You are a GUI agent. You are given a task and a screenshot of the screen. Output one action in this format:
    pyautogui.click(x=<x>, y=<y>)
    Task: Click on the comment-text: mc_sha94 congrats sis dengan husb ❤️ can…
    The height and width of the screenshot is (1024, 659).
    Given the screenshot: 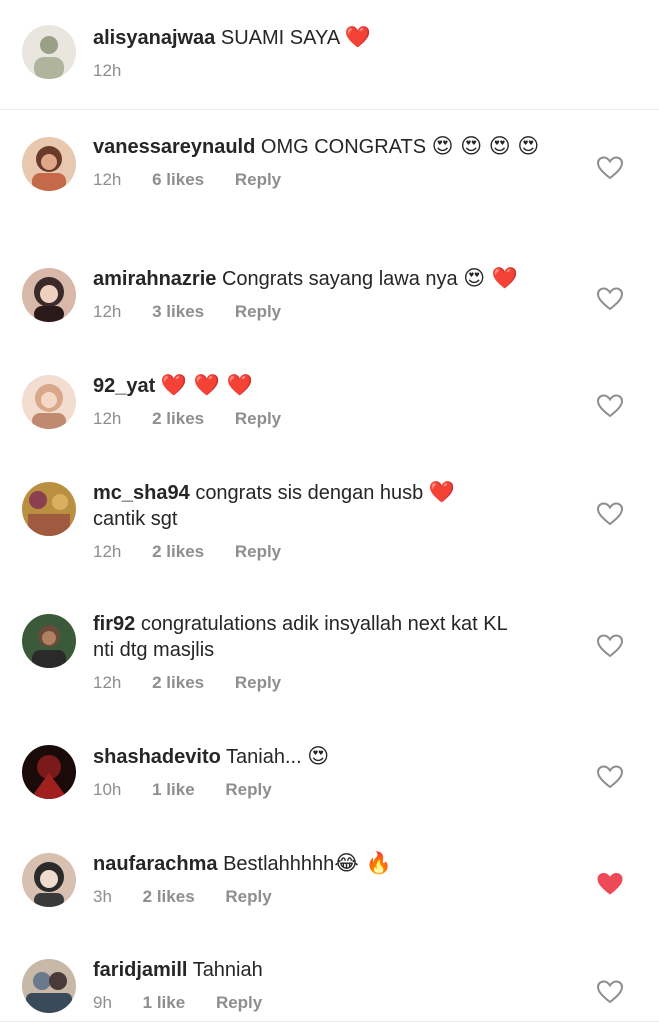 What is the action you would take?
    pyautogui.click(x=328, y=505)
    